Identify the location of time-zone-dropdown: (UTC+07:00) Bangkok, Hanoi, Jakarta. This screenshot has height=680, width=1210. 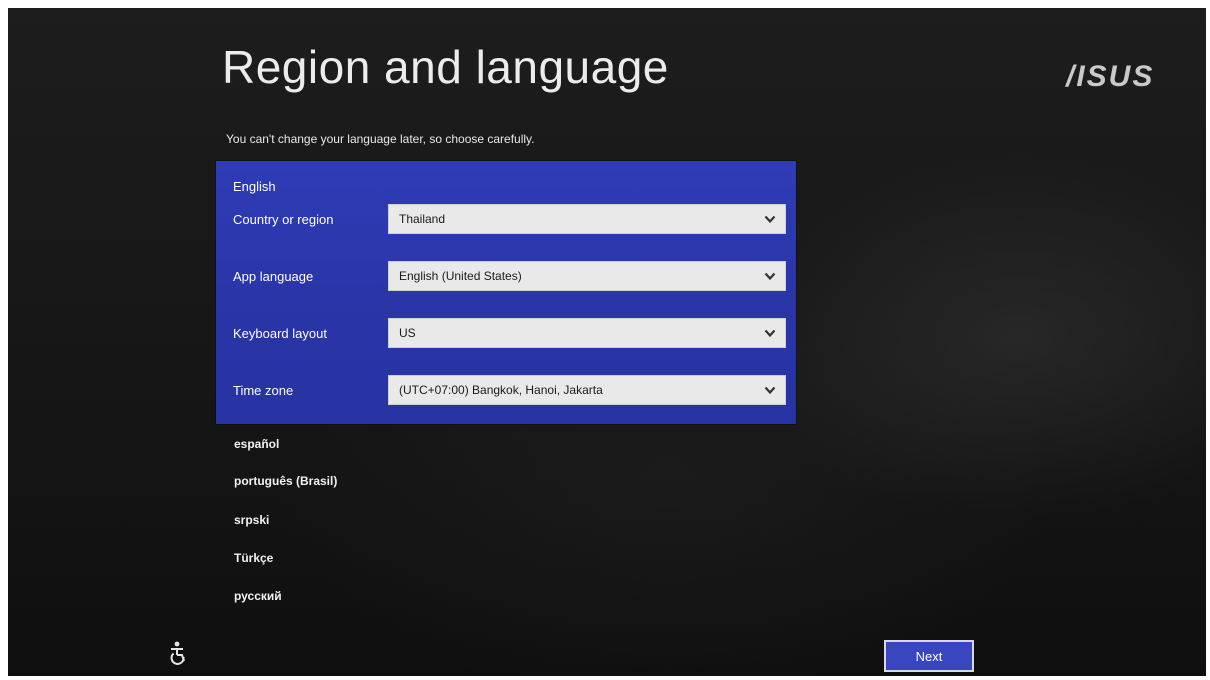
(587, 390).